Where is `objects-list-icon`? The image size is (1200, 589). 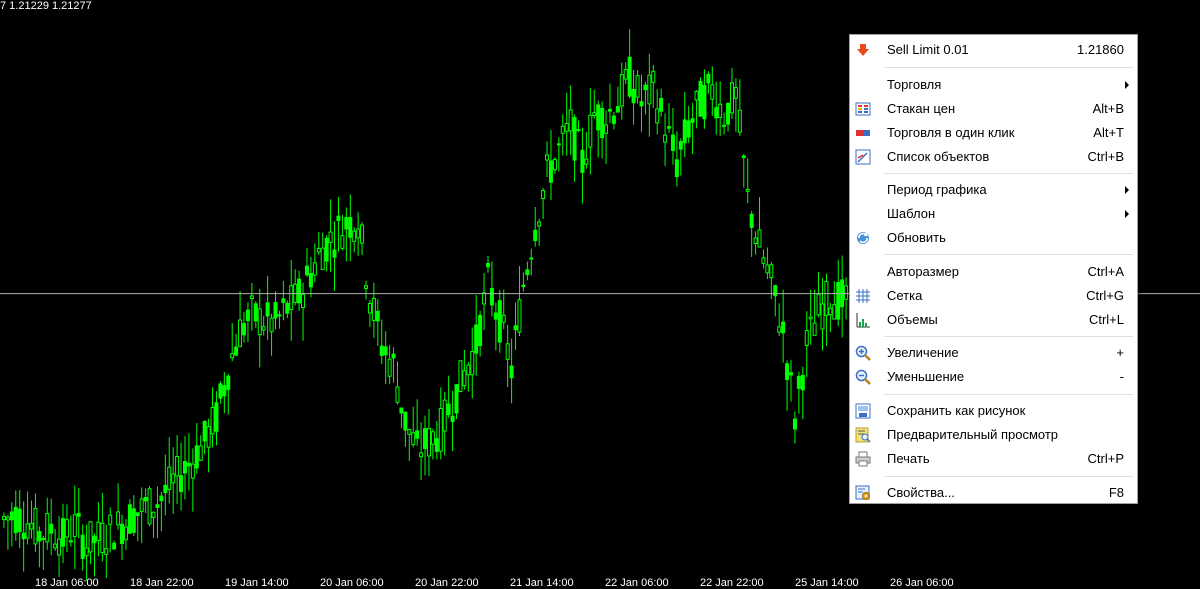
objects-list-icon is located at coordinates (863, 157).